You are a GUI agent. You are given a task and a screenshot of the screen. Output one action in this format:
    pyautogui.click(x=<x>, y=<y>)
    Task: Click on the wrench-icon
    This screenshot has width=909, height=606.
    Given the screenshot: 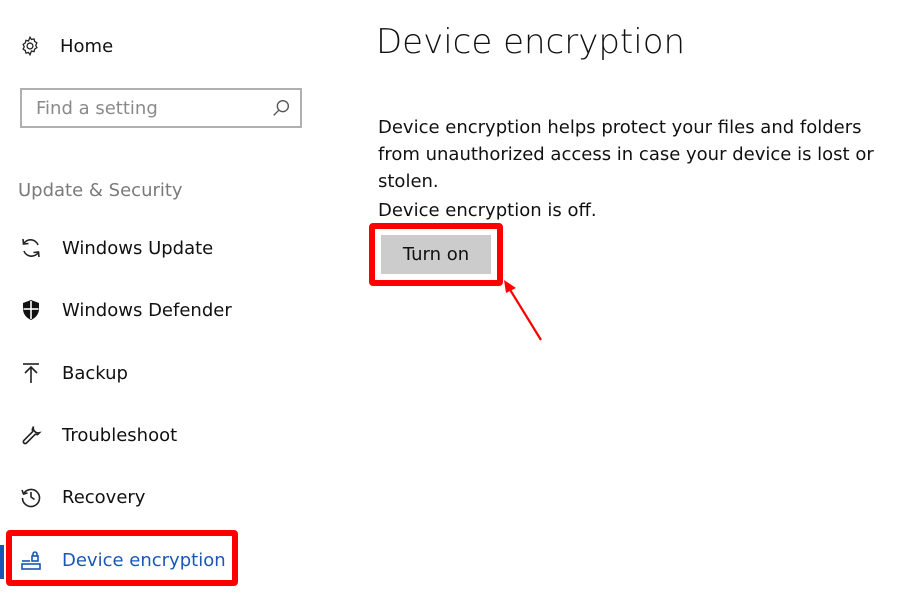 What is the action you would take?
    pyautogui.click(x=31, y=435)
    